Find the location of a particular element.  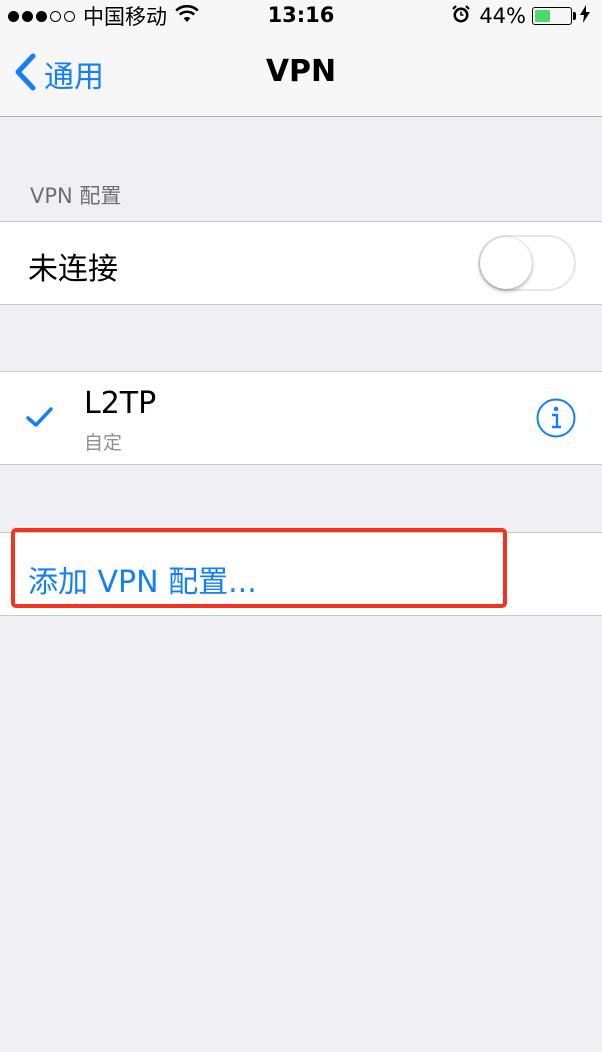

vpn-list-item: L2TP 自定 is located at coordinates (301, 418).